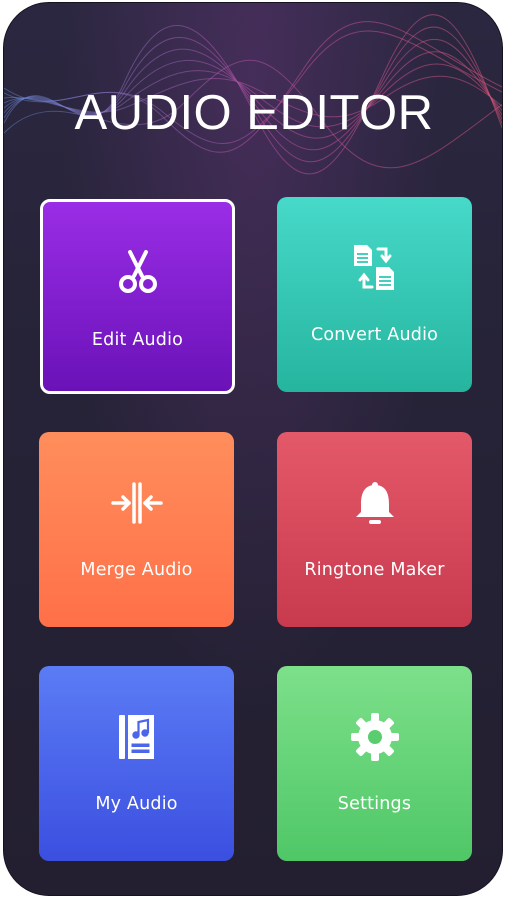 This screenshot has width=507, height=900. What do you see at coordinates (138, 273) in the screenshot?
I see `scissors-icon` at bounding box center [138, 273].